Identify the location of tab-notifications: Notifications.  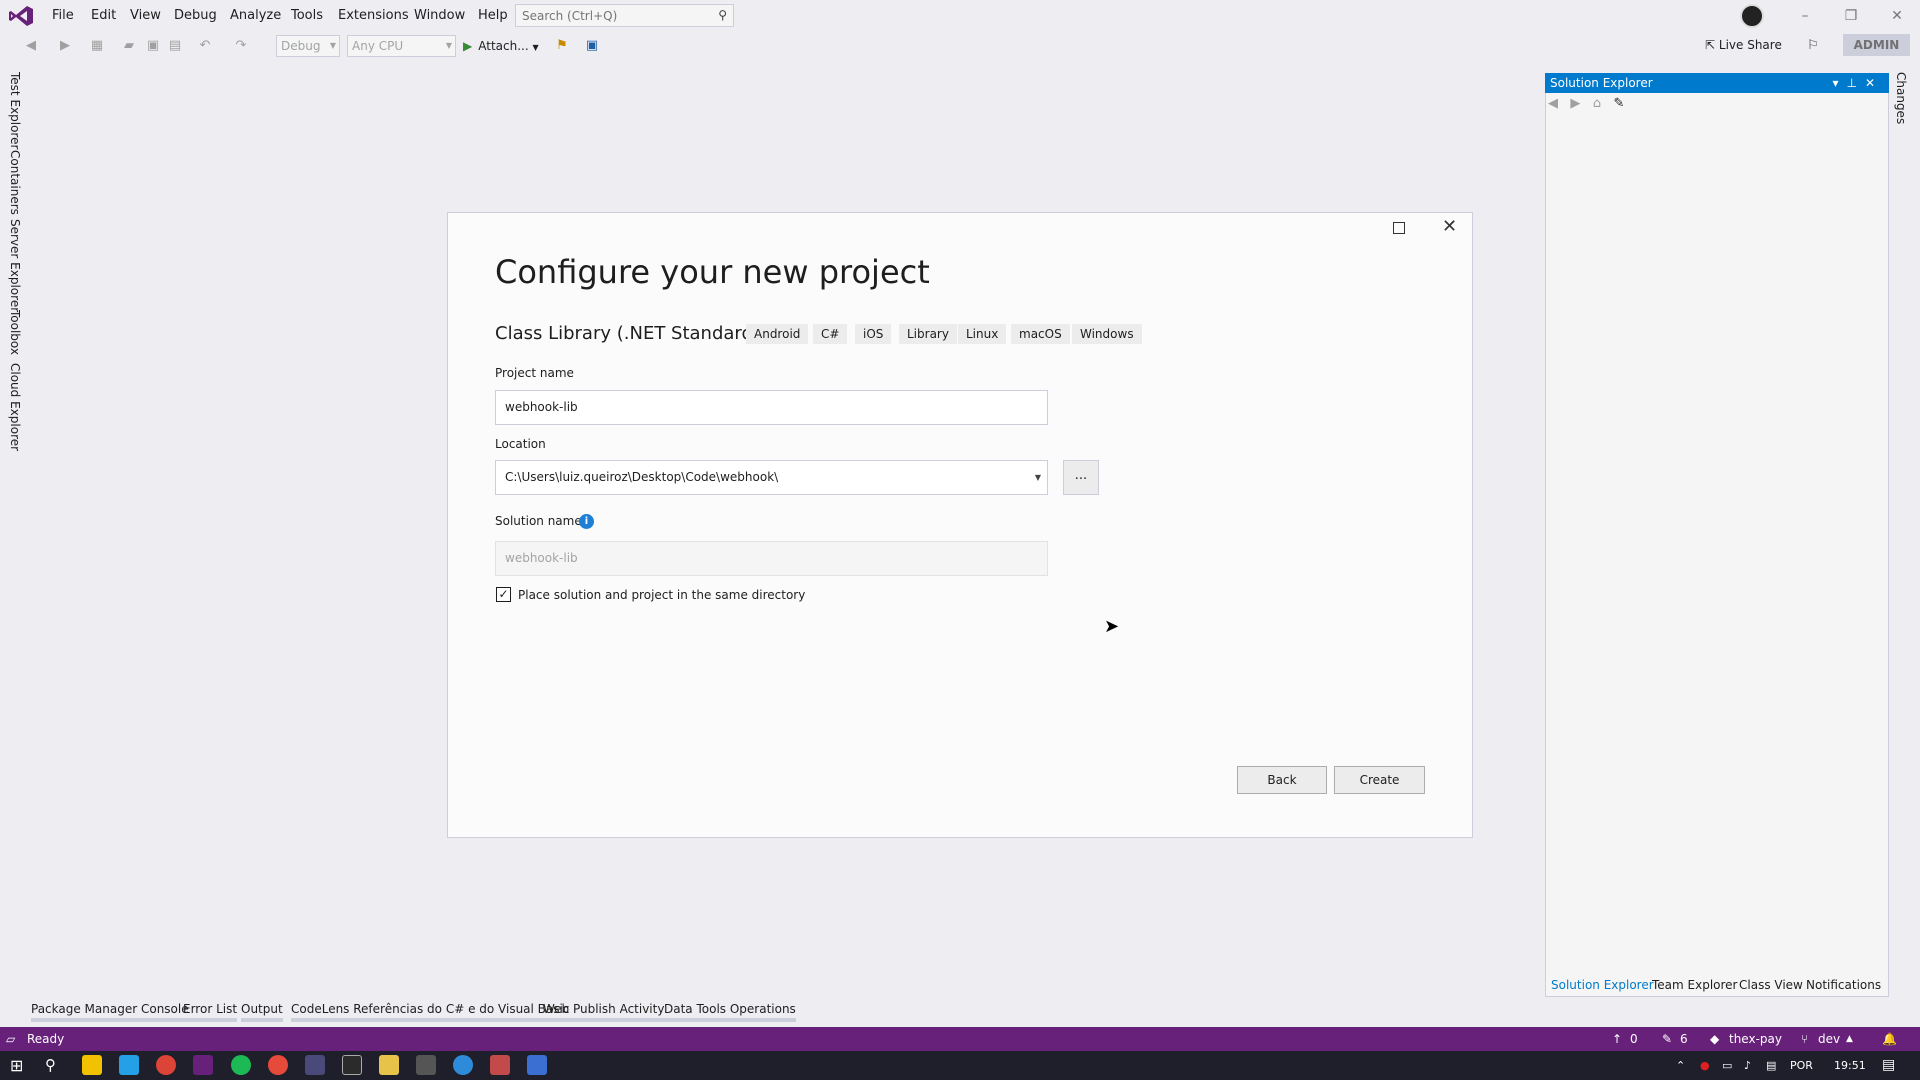
(1843, 985).